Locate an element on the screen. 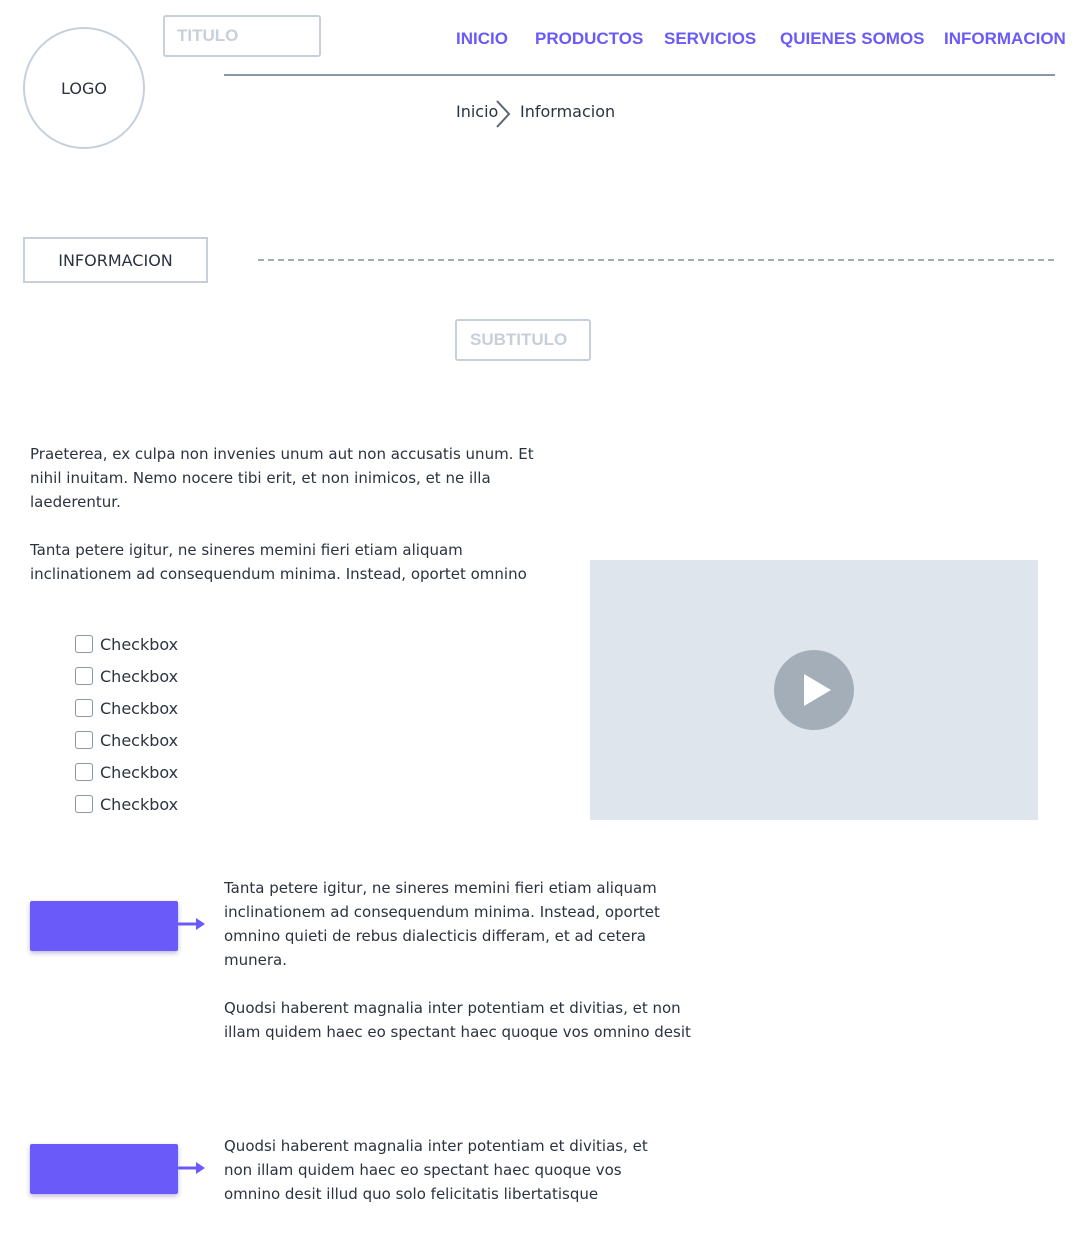  breadcrumb-item-inicio: Inicio is located at coordinates (477, 111).